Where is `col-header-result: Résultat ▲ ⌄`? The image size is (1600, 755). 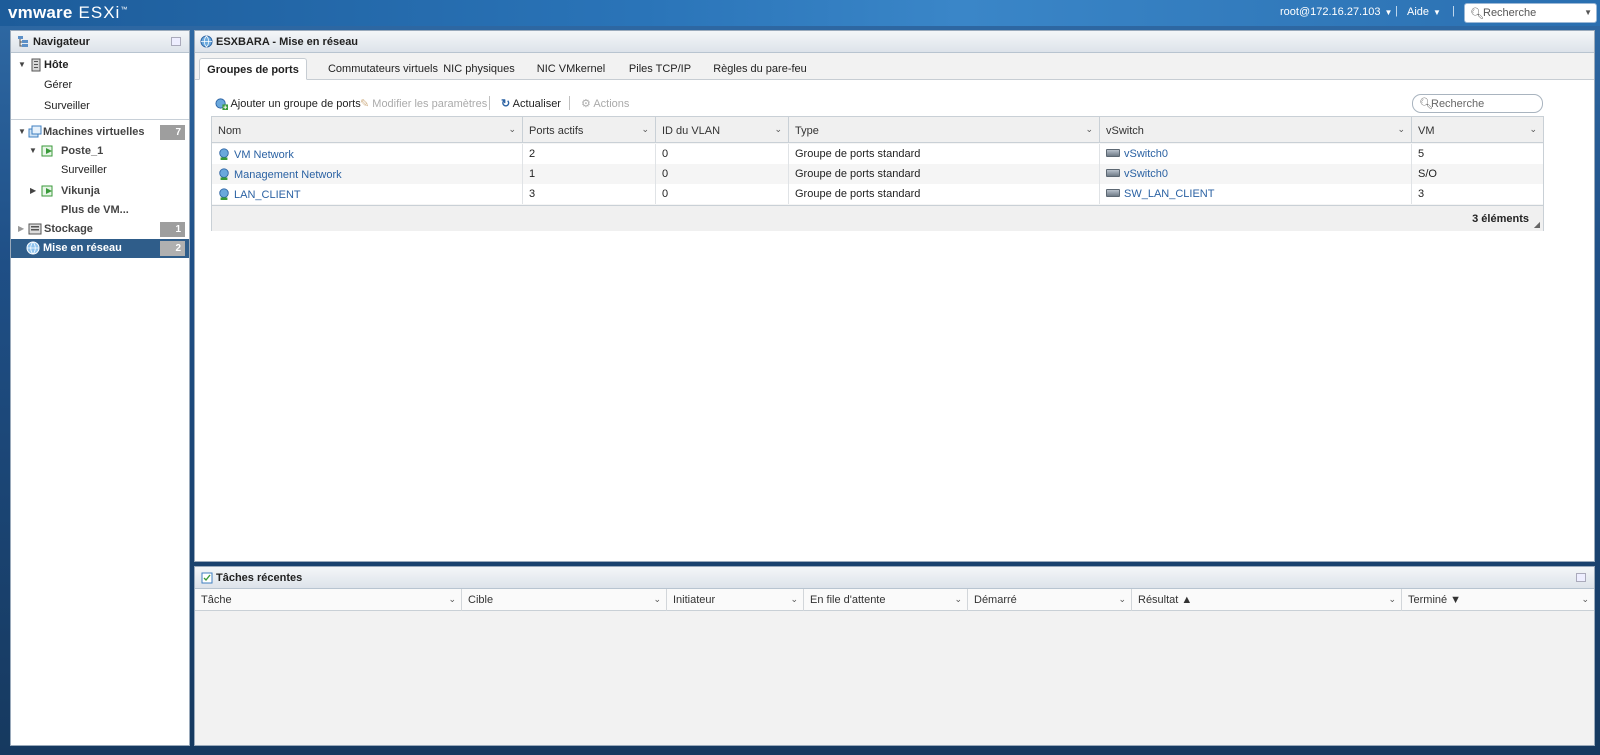
col-header-result: Résultat ▲ ⌄ is located at coordinates (1267, 600).